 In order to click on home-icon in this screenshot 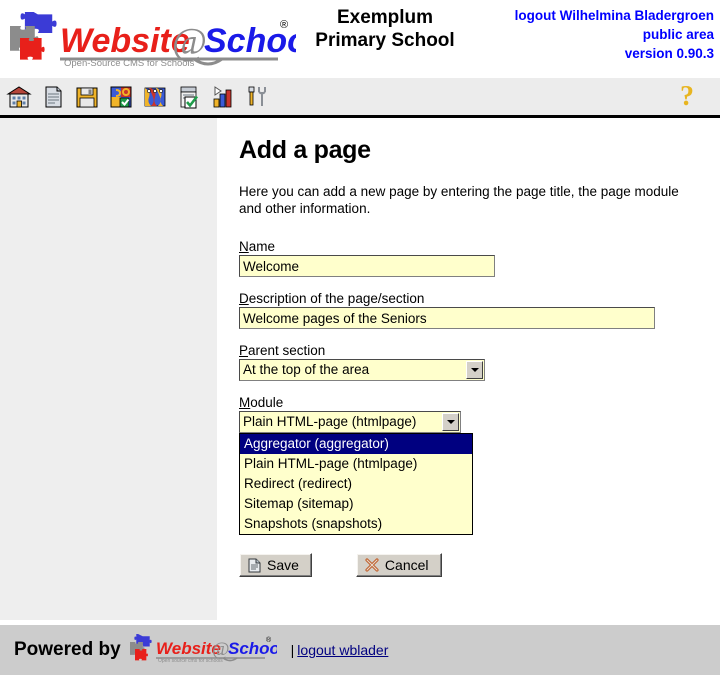, I will do `click(19, 97)`.